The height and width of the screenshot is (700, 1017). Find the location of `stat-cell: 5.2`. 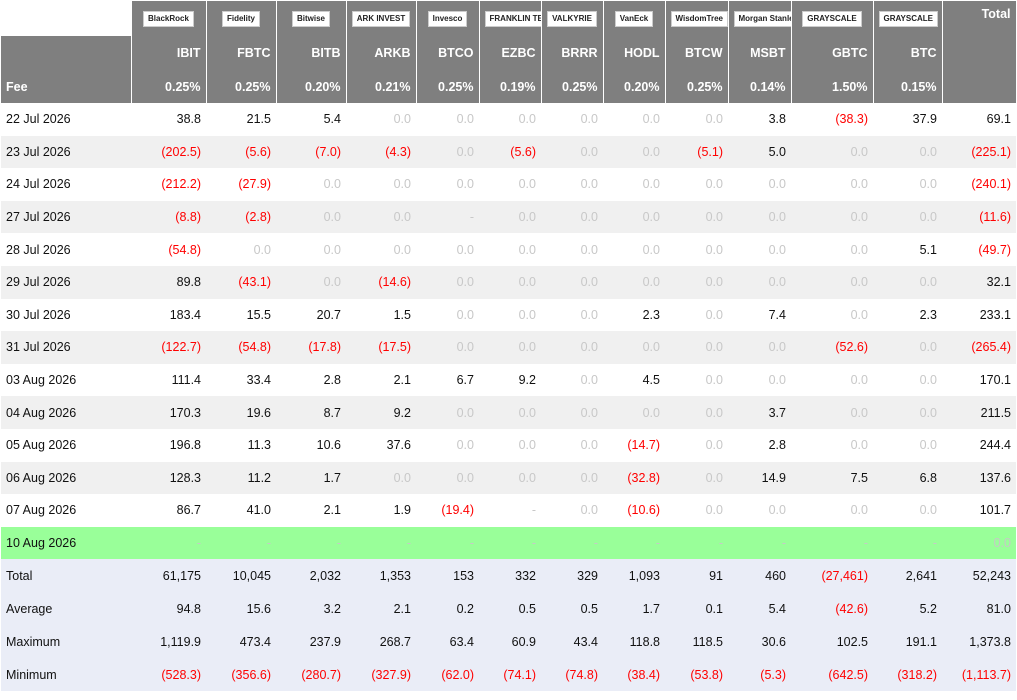

stat-cell: 5.2 is located at coordinates (907, 609).